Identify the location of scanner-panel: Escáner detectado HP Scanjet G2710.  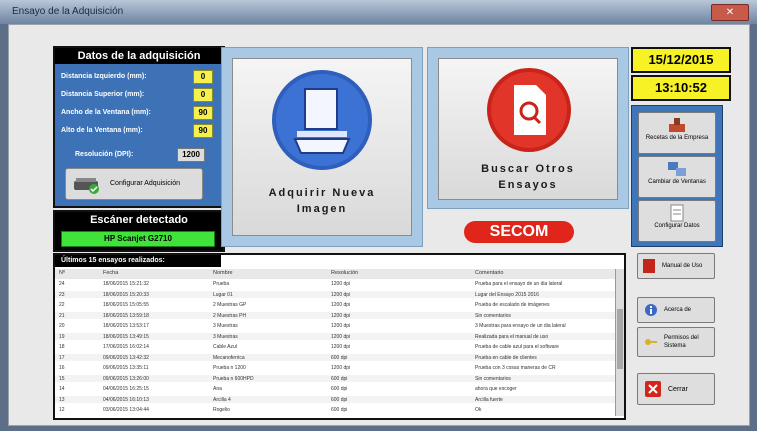
(139, 231).